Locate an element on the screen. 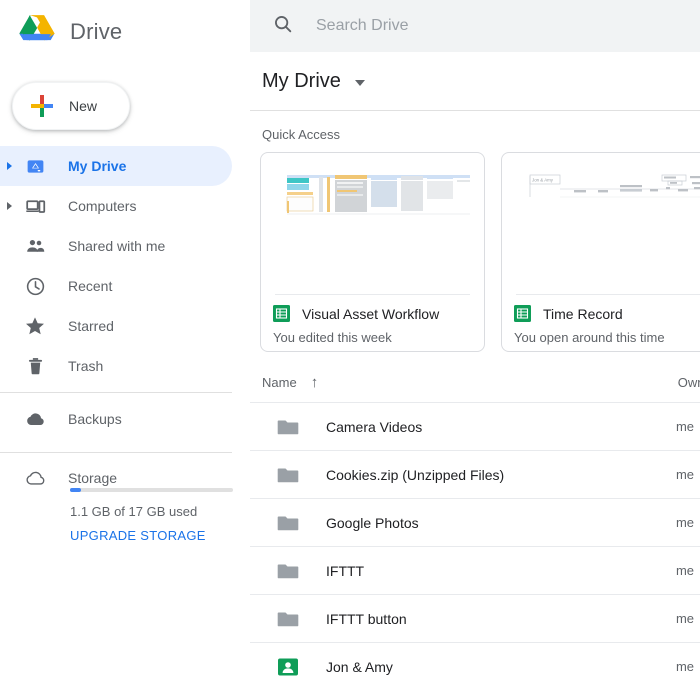 The image size is (700, 700). sidebar-item-shared-with-me: Shared with me is located at coordinates (116, 246).